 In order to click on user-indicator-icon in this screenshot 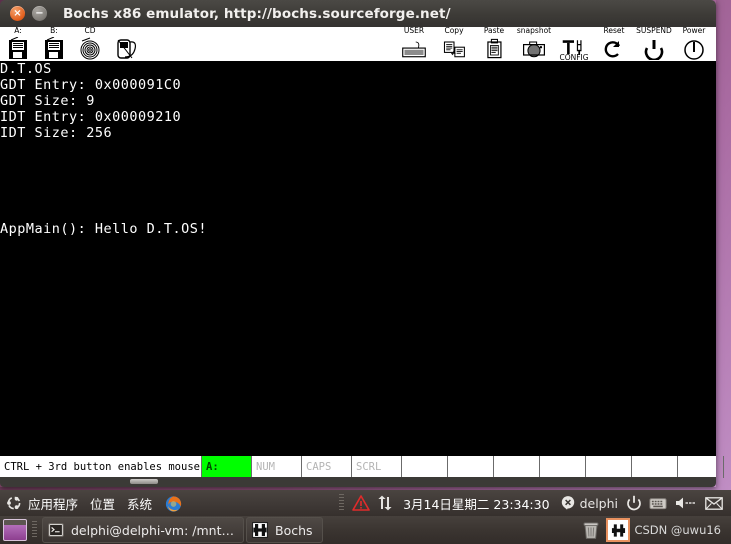, I will do `click(568, 503)`.